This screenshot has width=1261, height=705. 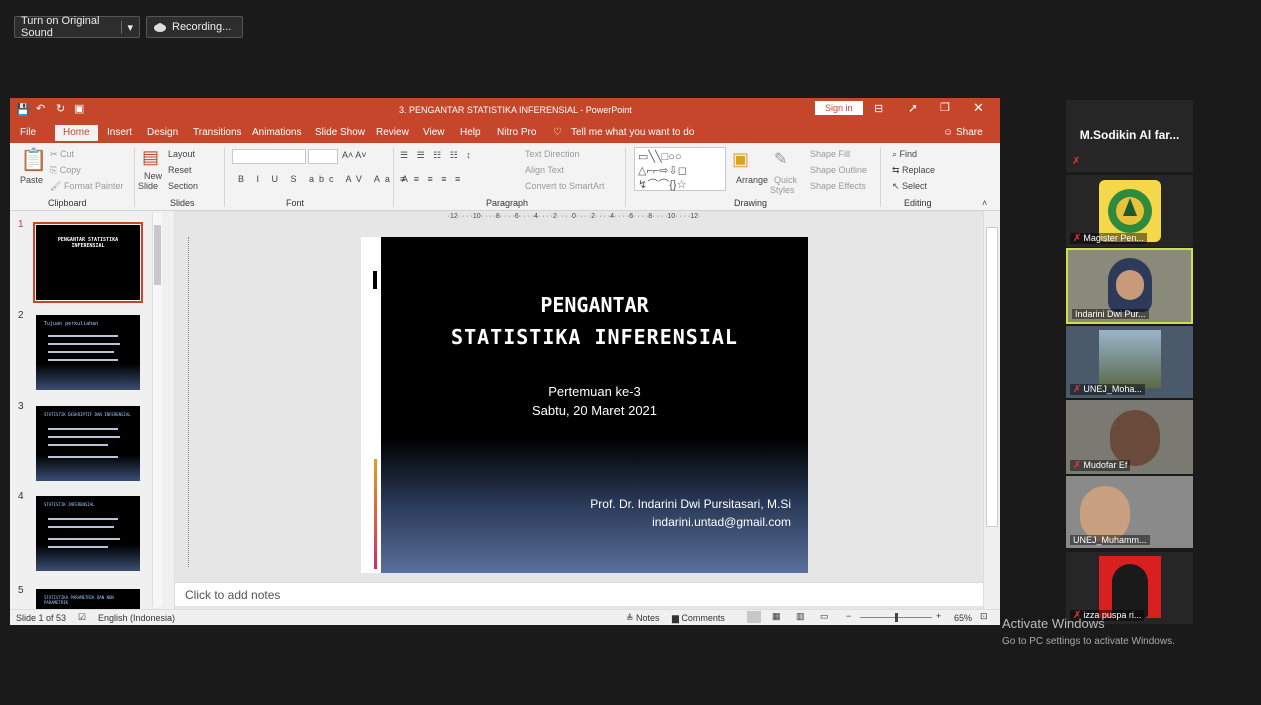 I want to click on paste-icon: 📋, so click(x=33, y=160).